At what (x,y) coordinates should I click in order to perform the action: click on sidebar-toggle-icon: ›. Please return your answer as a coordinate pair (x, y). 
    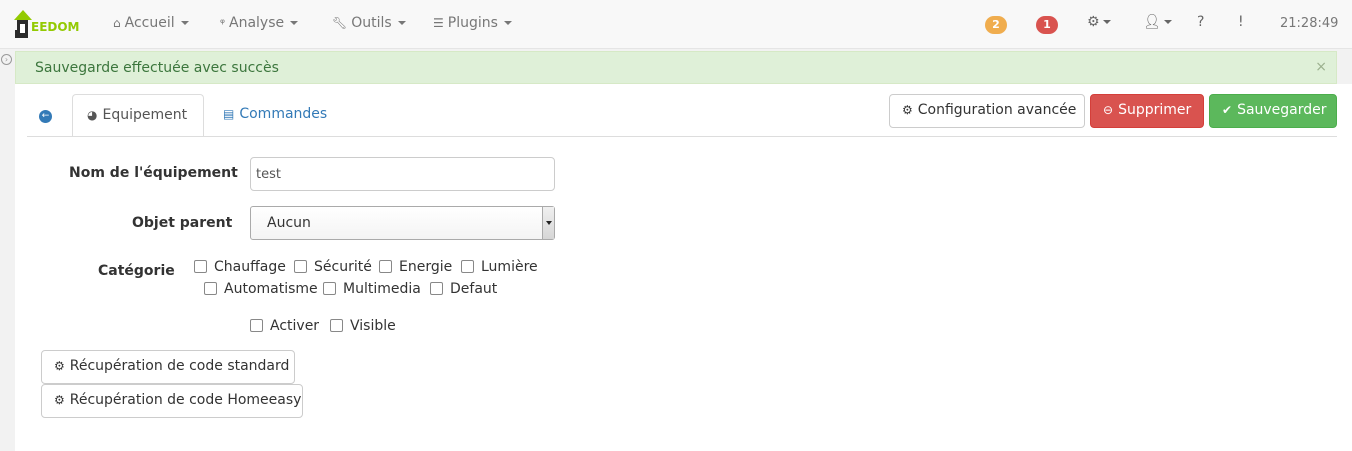
    Looking at the image, I should click on (6, 59).